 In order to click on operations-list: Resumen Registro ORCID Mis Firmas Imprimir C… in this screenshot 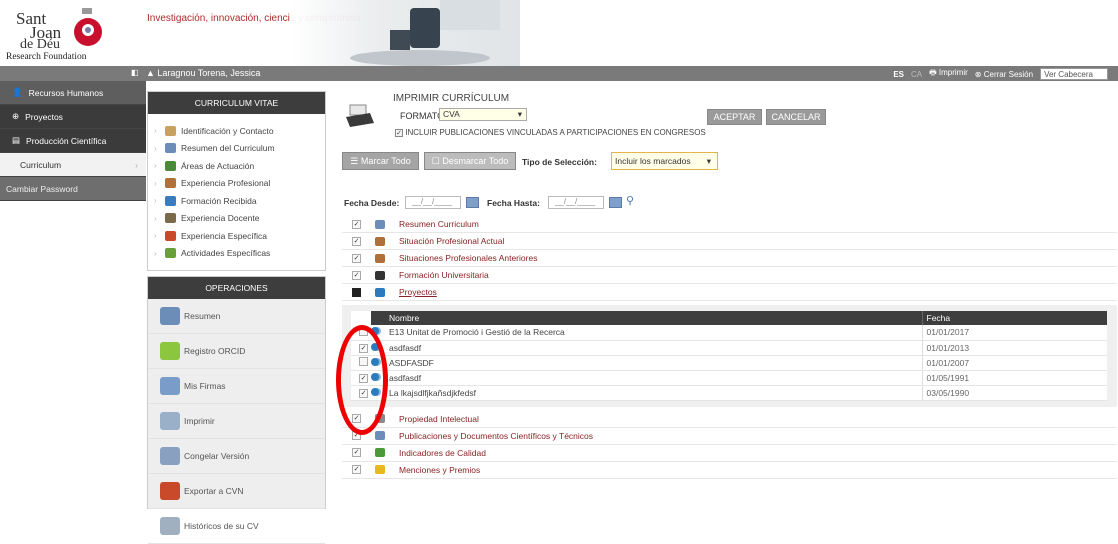, I will do `click(236, 421)`.